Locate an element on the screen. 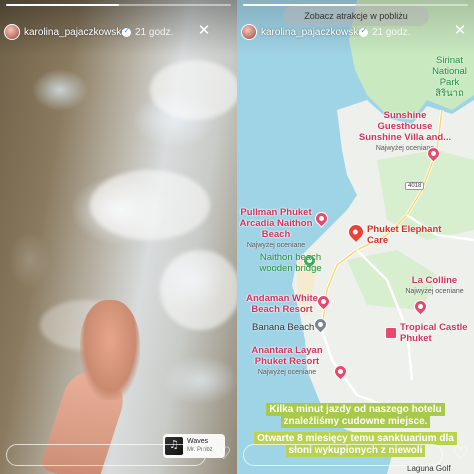 This screenshot has width=474, height=474. road-number: 4018 is located at coordinates (415, 186).